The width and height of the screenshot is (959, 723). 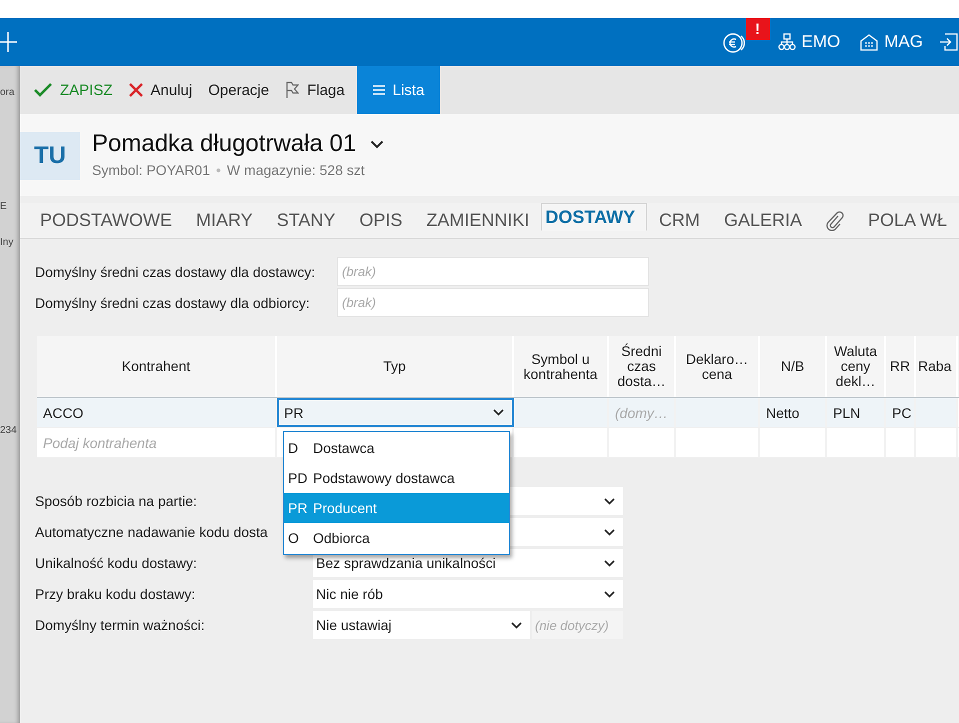 I want to click on login-icon, so click(x=949, y=42).